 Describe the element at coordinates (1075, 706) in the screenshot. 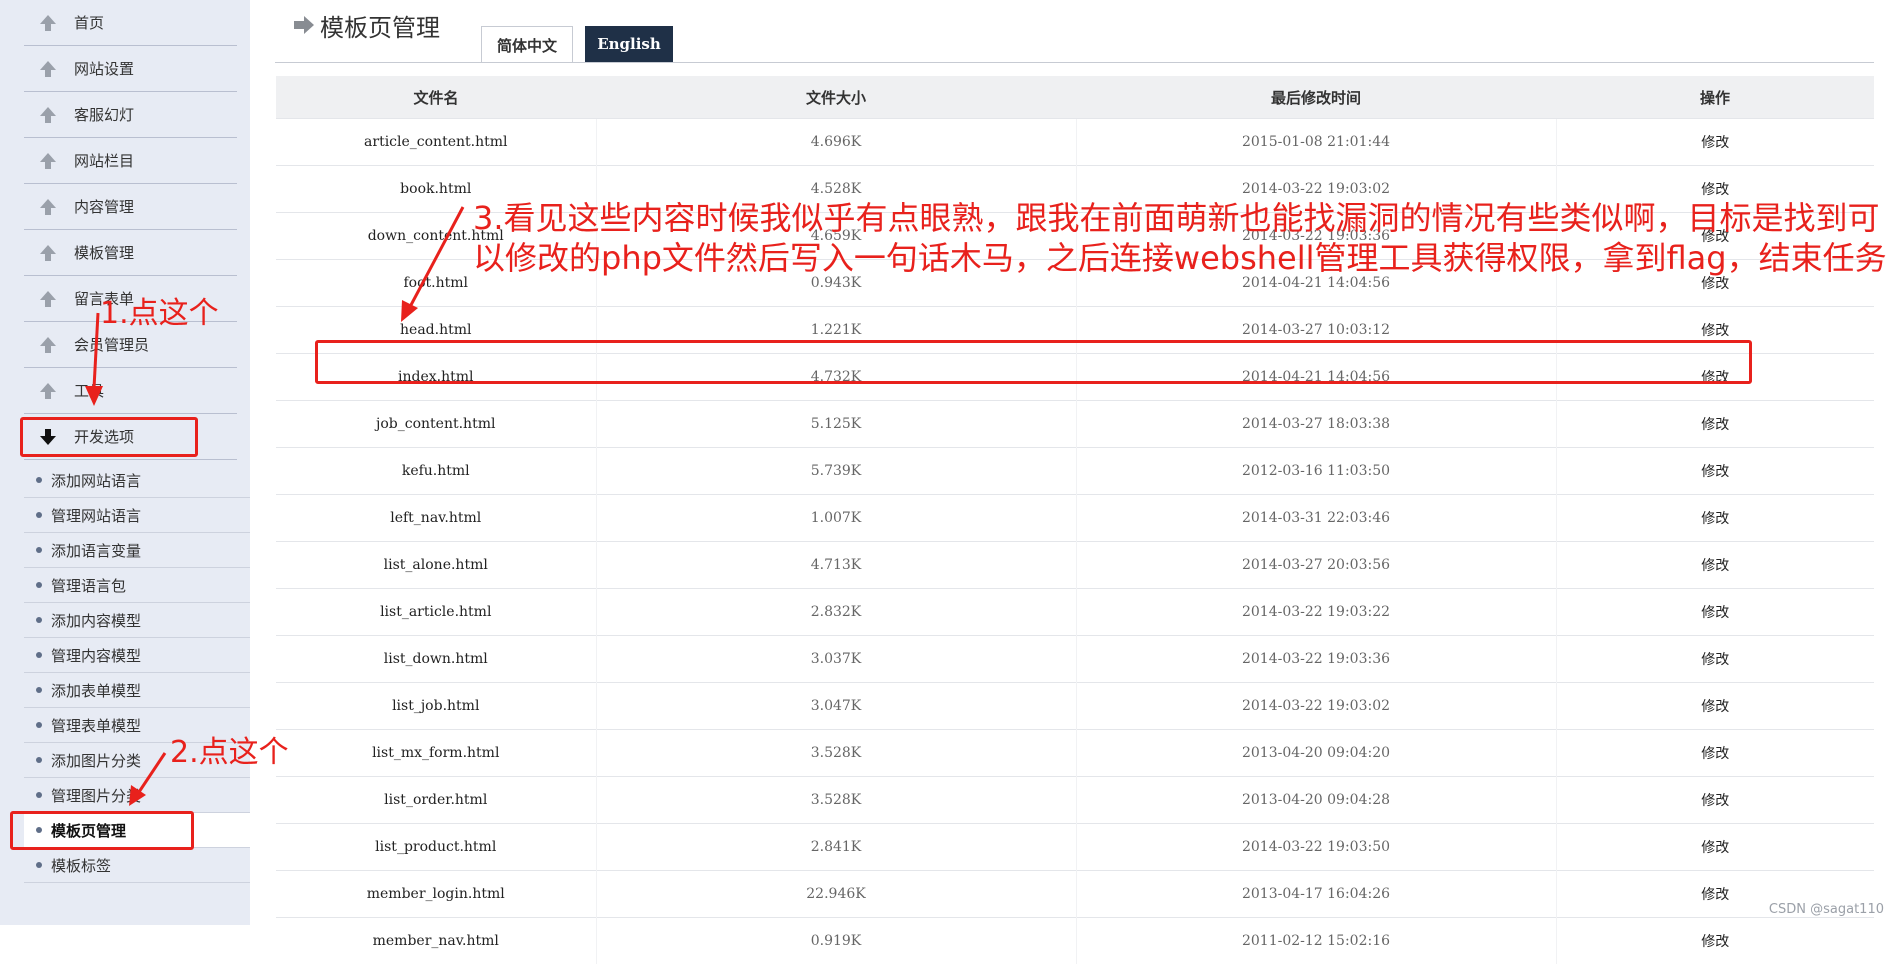

I see `table-row: list_job.html3.047K2014-03-22 19:03:02修改` at that location.